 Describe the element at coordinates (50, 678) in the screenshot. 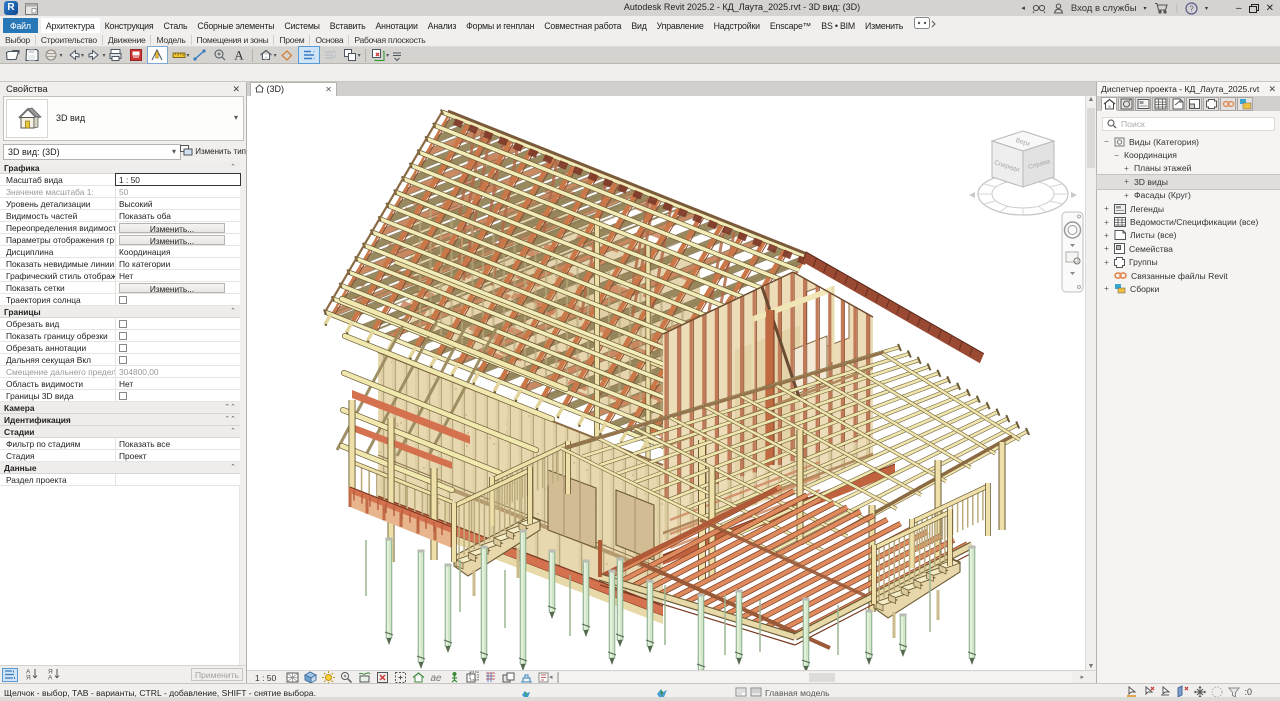

I see `svg-text: А` at that location.